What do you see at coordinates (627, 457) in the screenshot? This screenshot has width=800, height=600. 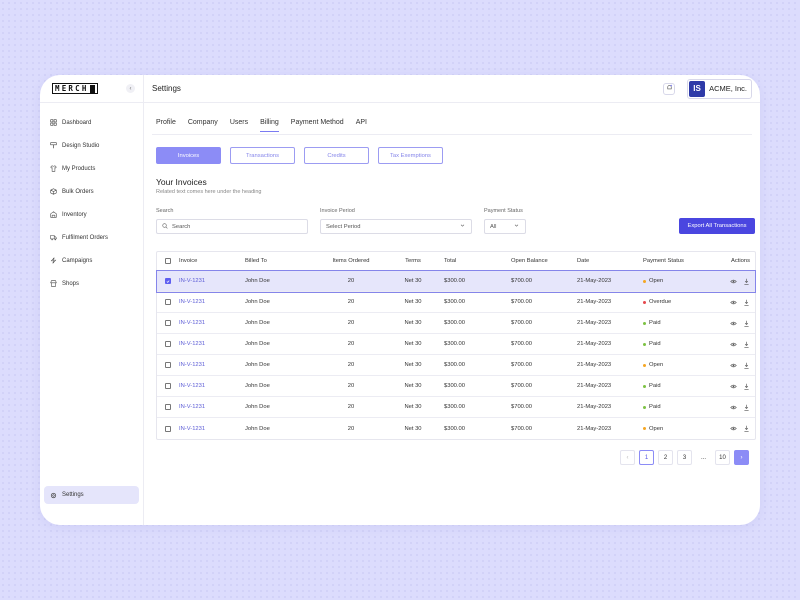 I see `previous-page-button: ‹` at bounding box center [627, 457].